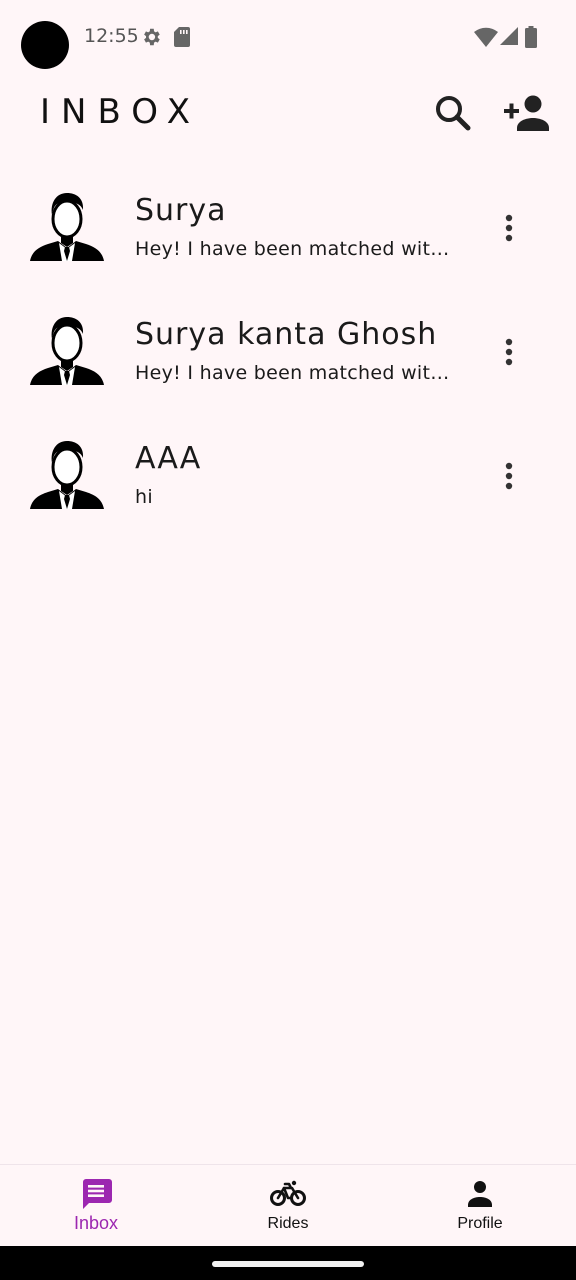  What do you see at coordinates (288, 1193) in the screenshot?
I see `bicycle-icon` at bounding box center [288, 1193].